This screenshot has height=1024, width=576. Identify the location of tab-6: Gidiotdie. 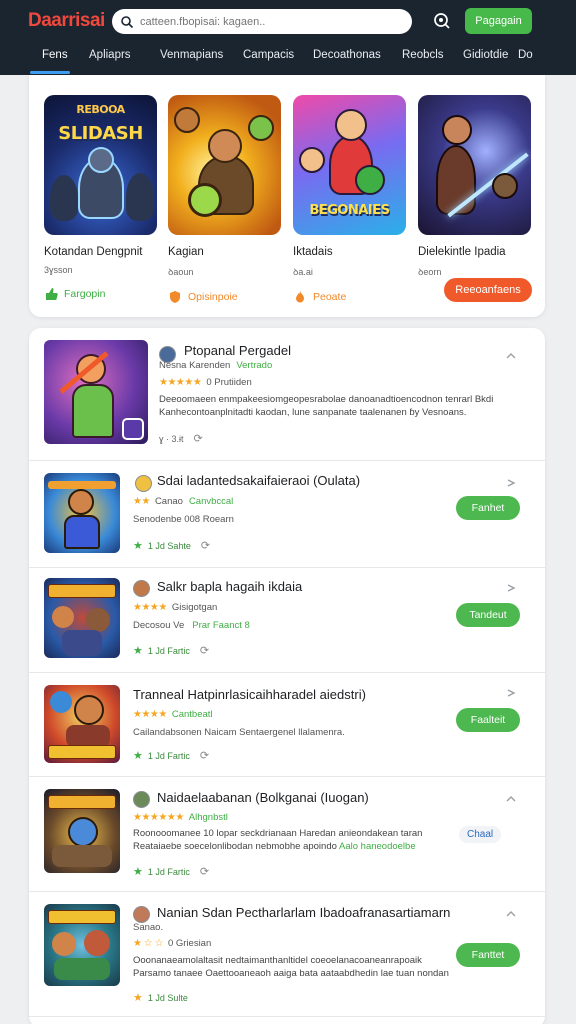
(485, 55).